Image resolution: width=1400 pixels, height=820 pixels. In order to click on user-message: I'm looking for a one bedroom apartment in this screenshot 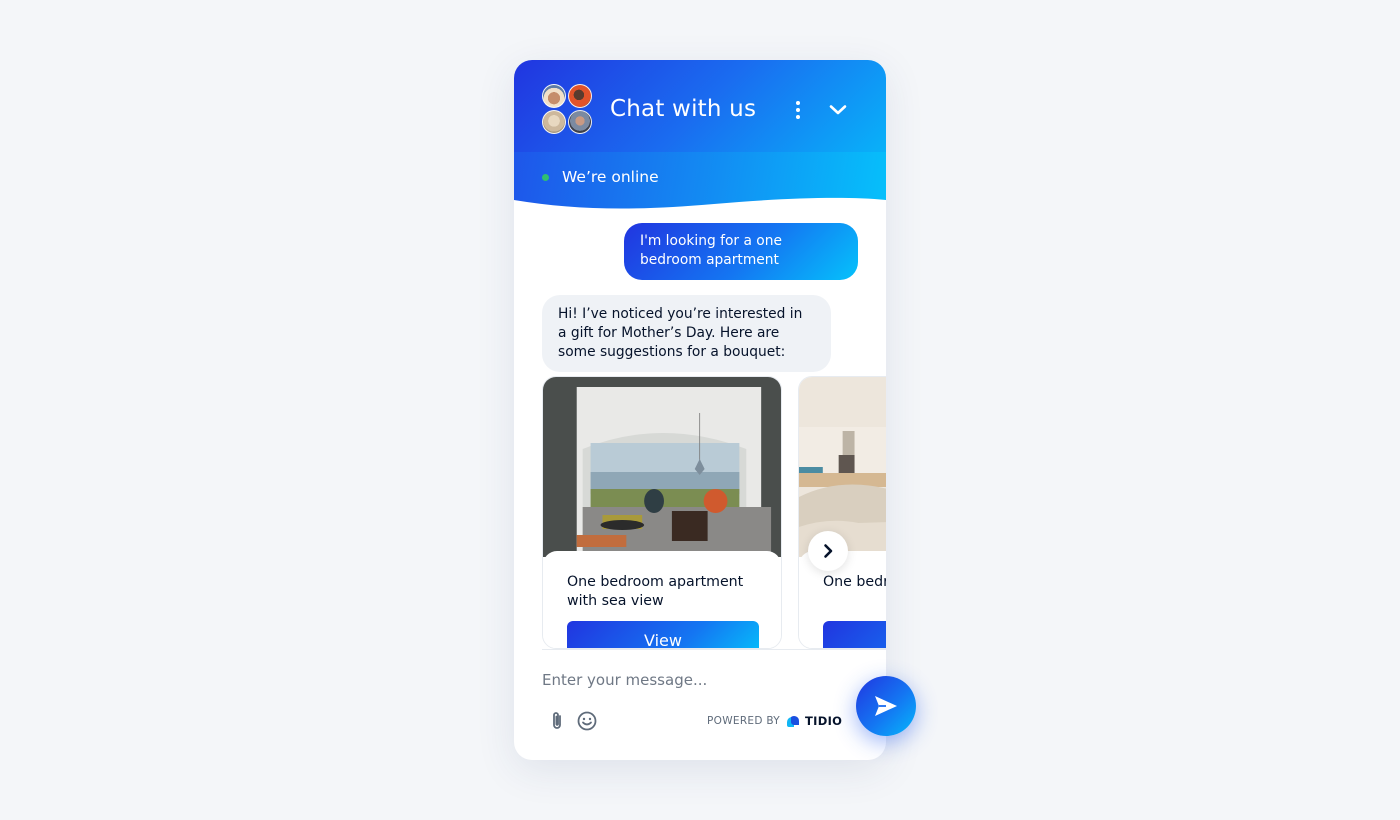, I will do `click(741, 251)`.